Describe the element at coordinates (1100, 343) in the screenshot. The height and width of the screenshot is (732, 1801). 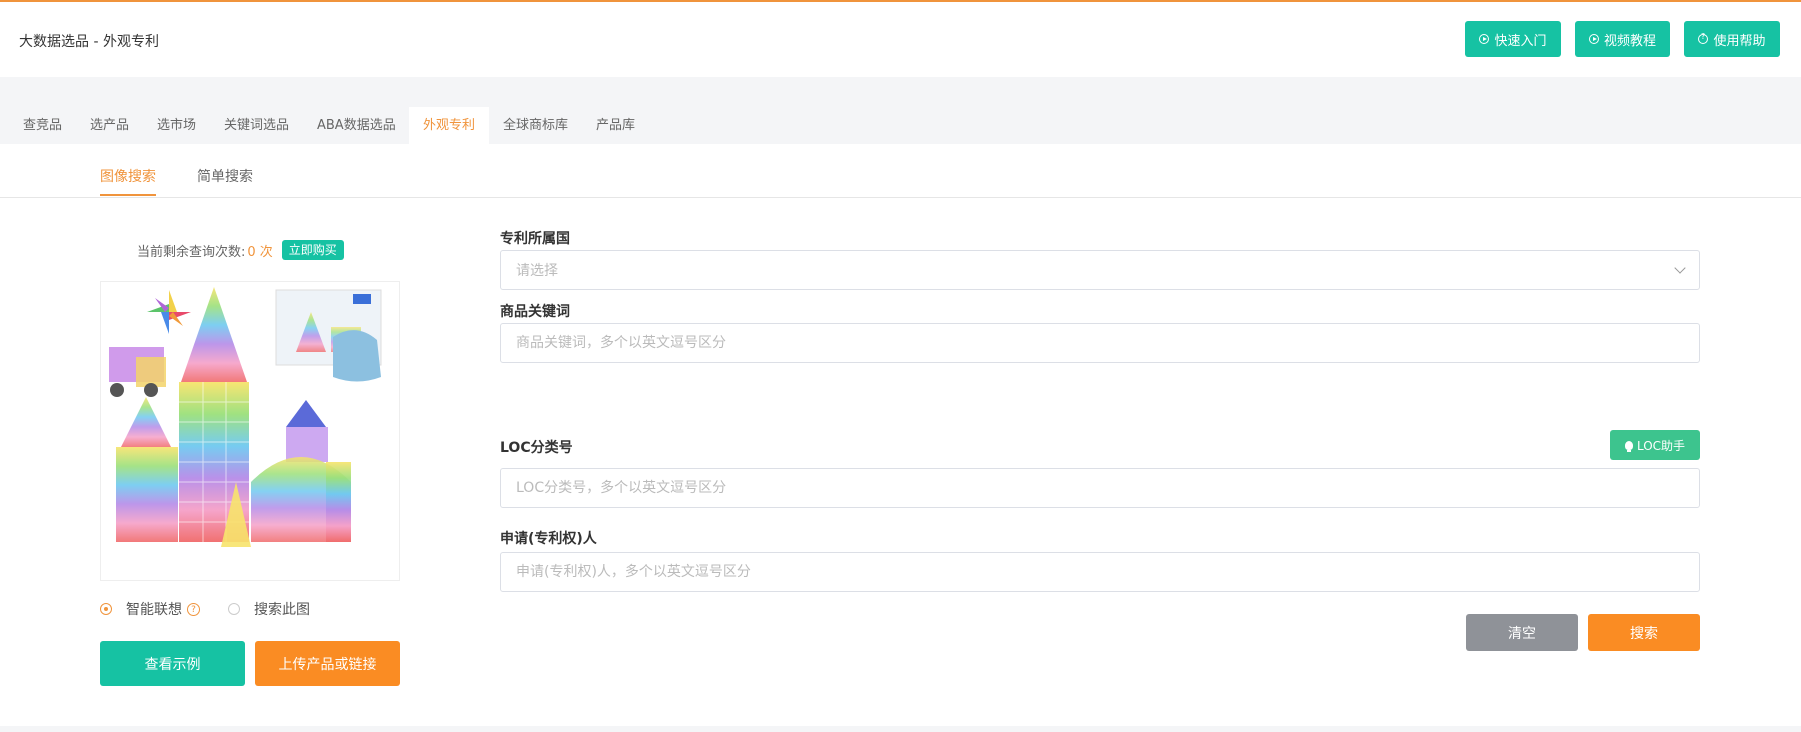
I see `keyword-input` at that location.